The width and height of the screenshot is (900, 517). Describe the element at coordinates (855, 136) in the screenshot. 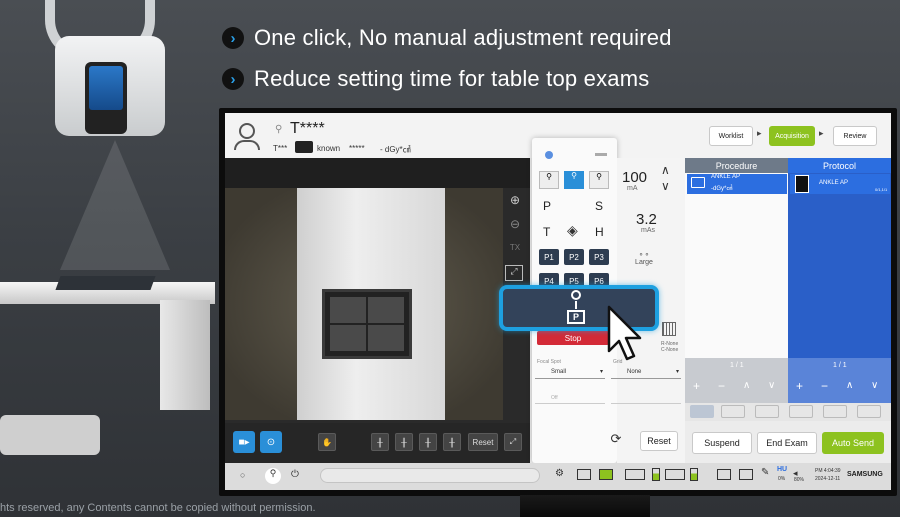

I see `review-step: Review` at that location.